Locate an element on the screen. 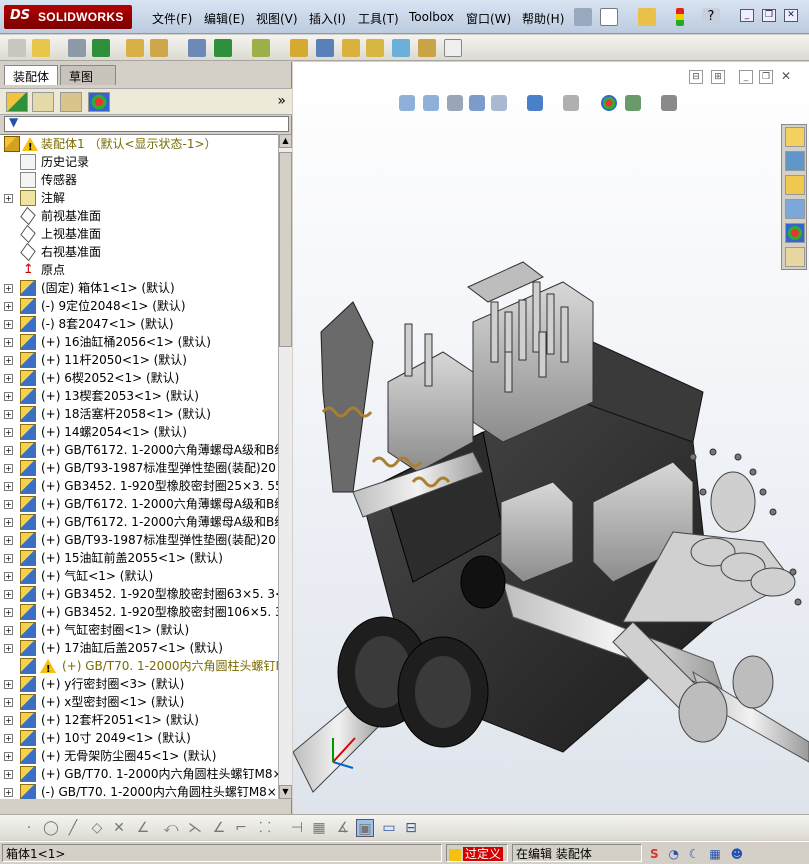 This screenshot has width=809, height=864. polygon-icon: ◇ is located at coordinates (97, 828).